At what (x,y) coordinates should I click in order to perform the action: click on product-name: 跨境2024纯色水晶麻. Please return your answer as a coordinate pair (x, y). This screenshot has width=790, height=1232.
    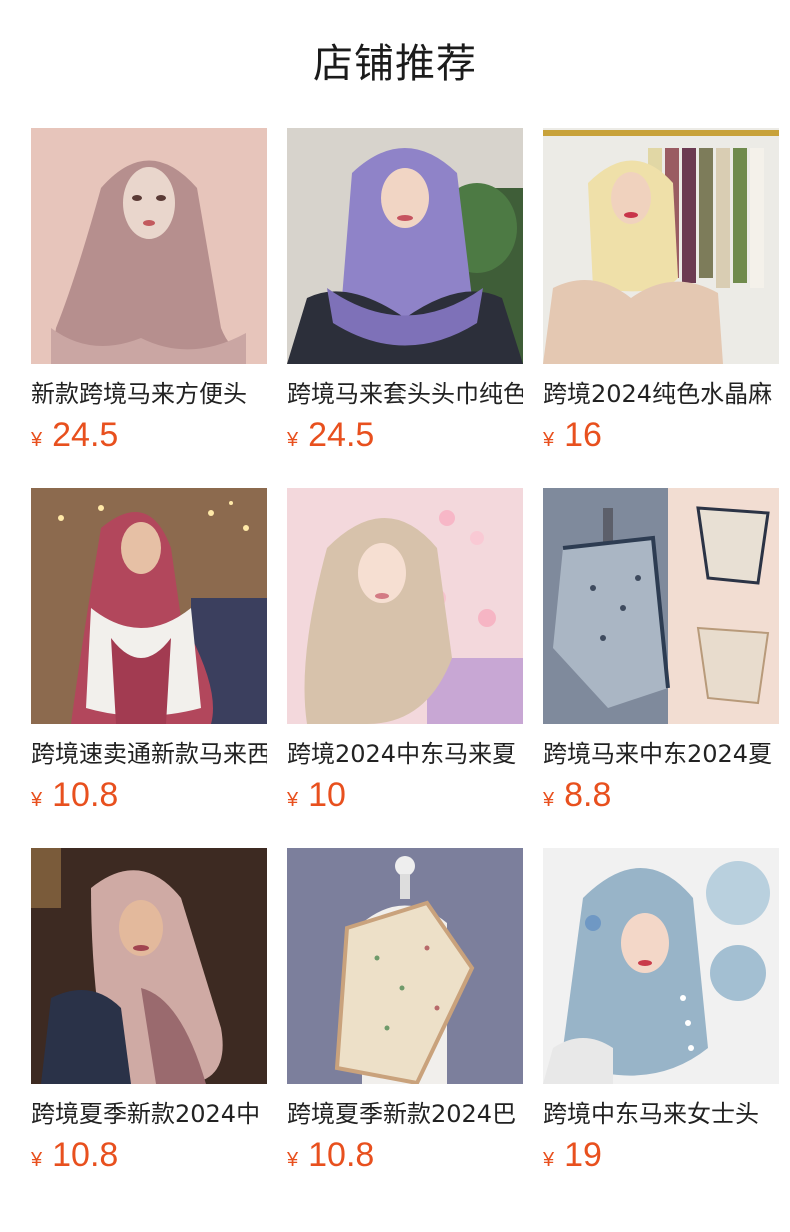
    Looking at the image, I should click on (661, 394).